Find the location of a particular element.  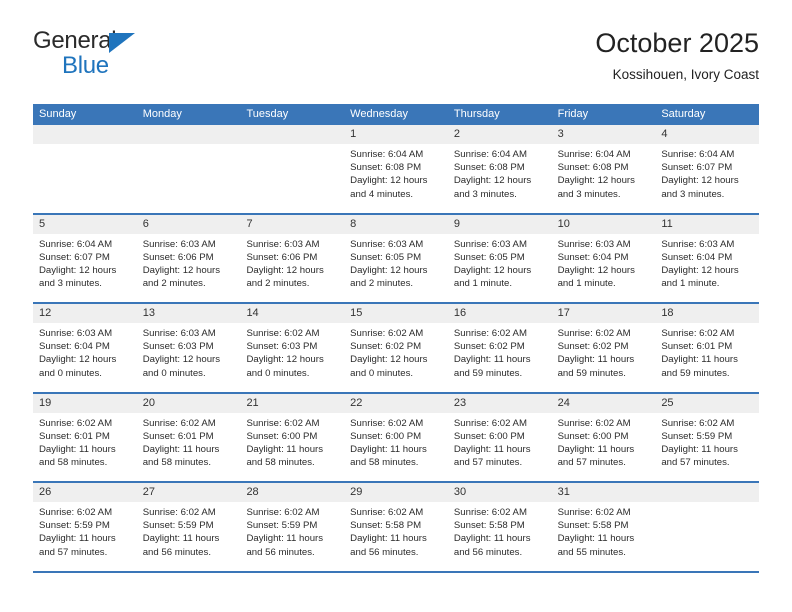

day-number: 27 is located at coordinates (148, 492).